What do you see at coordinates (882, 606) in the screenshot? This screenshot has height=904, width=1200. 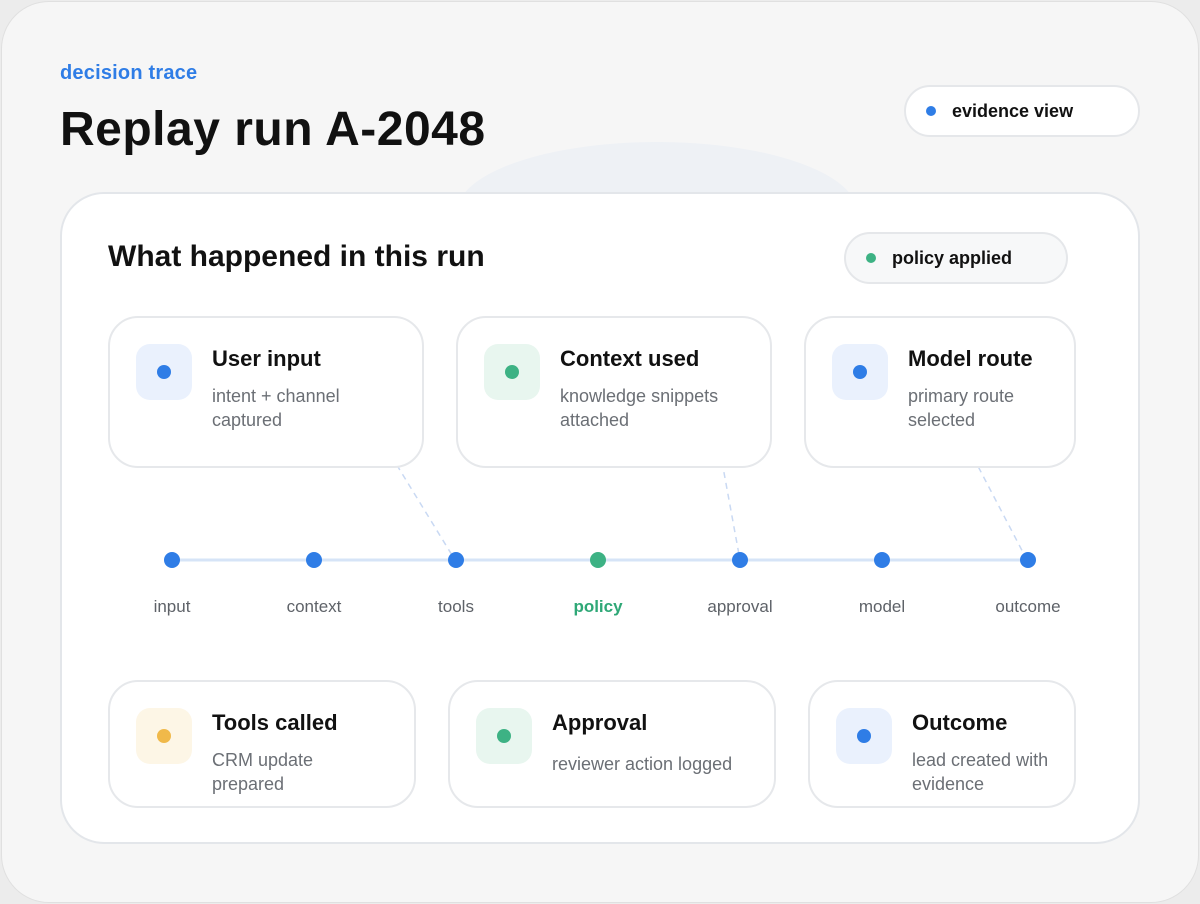 I see `timeline-label-model: model` at bounding box center [882, 606].